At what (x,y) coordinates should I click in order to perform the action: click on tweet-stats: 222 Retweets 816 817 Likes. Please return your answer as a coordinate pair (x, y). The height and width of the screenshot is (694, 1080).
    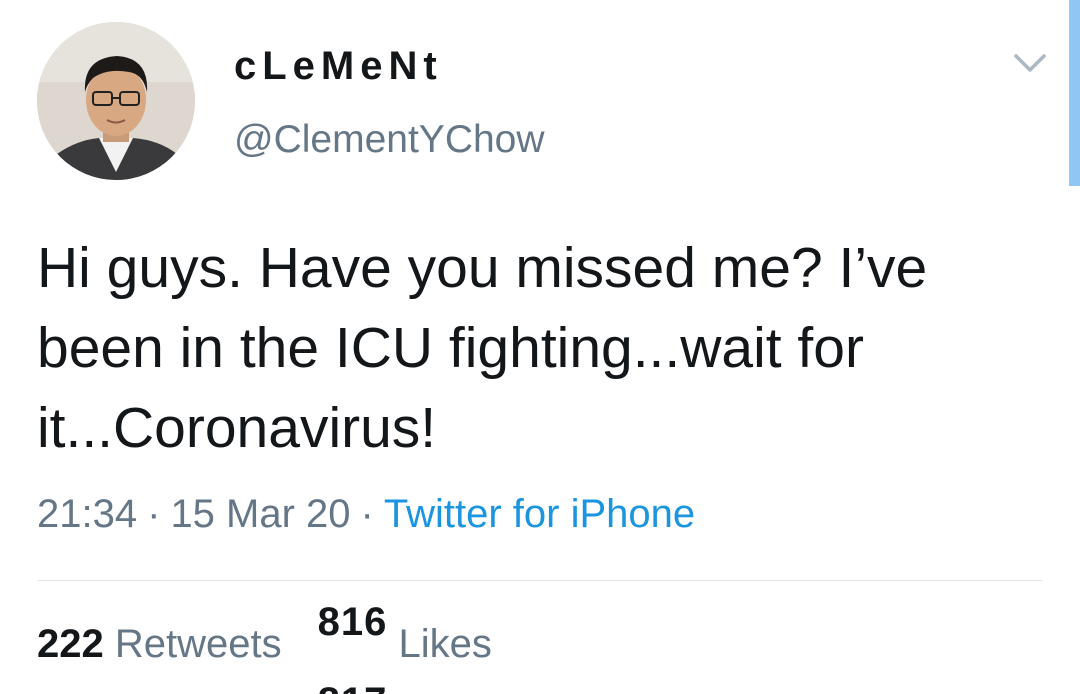
    Looking at the image, I should click on (264, 647).